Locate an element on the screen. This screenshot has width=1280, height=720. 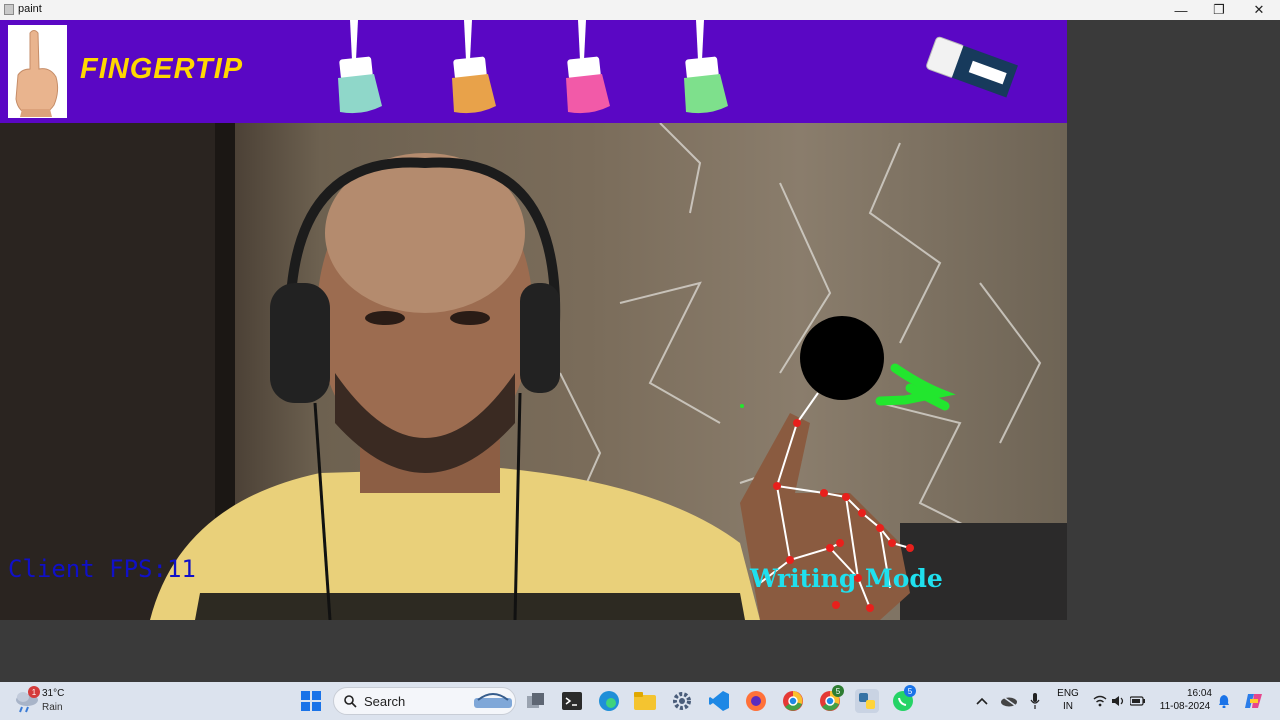
microphone-icon is located at coordinates (1035, 701).